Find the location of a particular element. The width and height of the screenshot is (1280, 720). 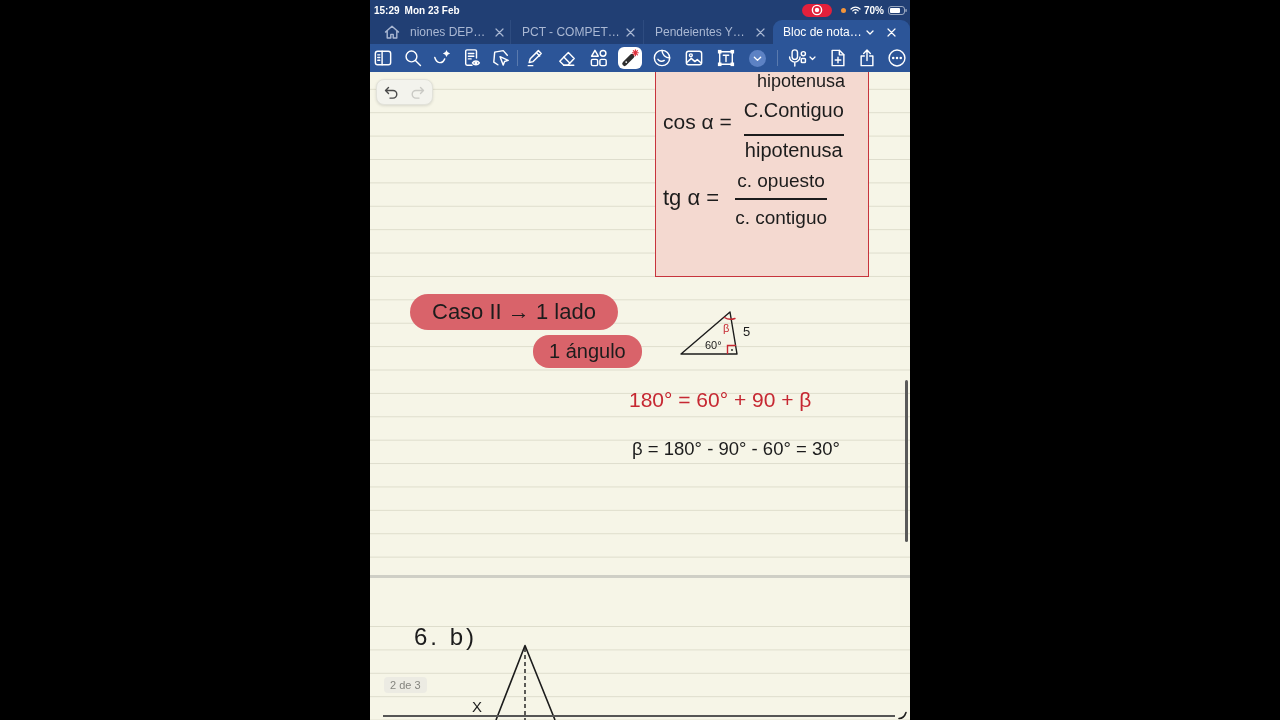

share-icon is located at coordinates (867, 58).